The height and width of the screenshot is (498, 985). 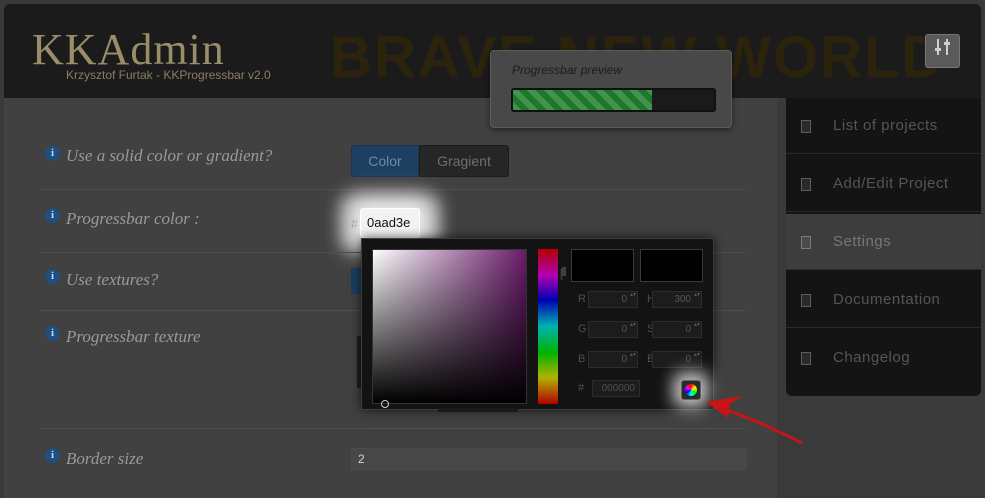 What do you see at coordinates (891, 183) in the screenshot?
I see `sidebar-item-label: Add/Edit Project` at bounding box center [891, 183].